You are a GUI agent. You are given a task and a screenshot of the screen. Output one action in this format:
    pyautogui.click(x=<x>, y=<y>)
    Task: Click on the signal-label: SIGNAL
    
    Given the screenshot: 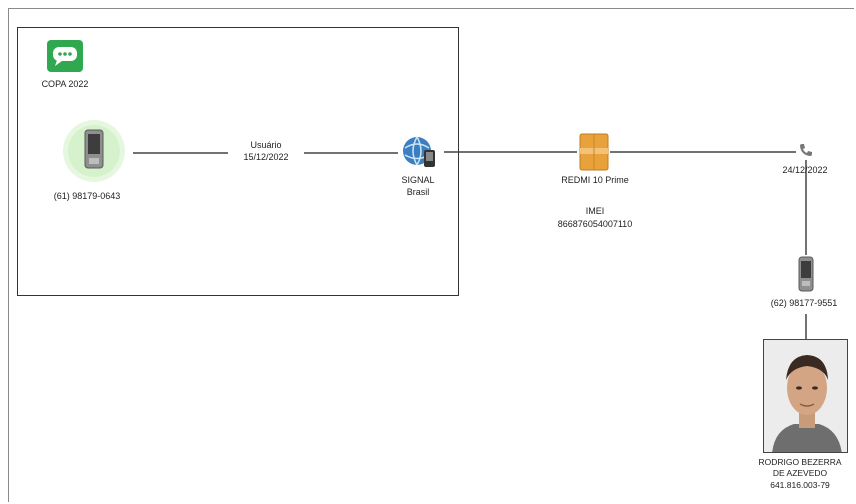 What is the action you would take?
    pyautogui.click(x=418, y=180)
    